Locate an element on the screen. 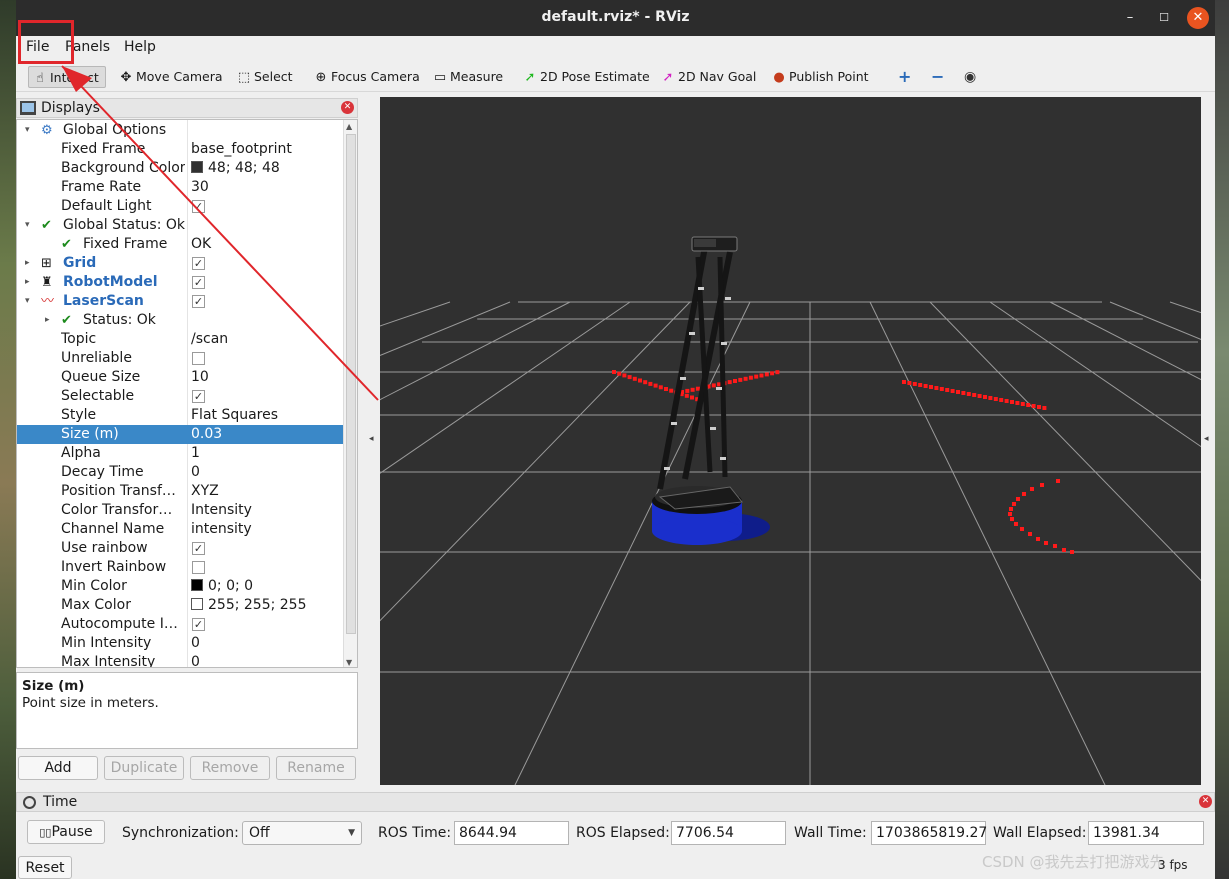 This screenshot has height=879, width=1229. wall-time-field: 1703865819.27 is located at coordinates (929, 833).